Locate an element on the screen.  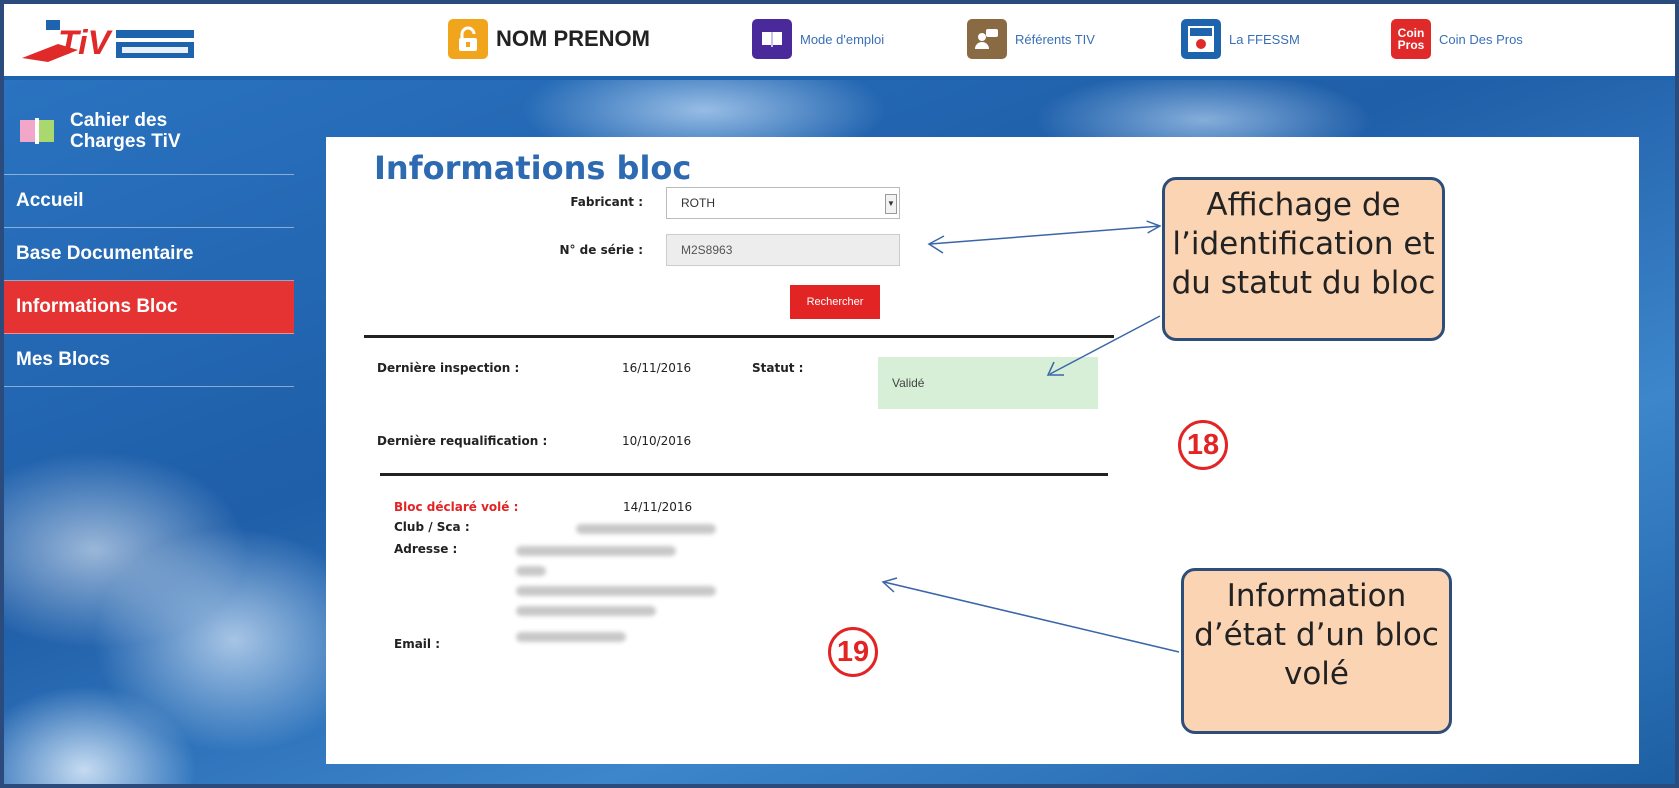
annotation-arrows is located at coordinates (1030, 328).